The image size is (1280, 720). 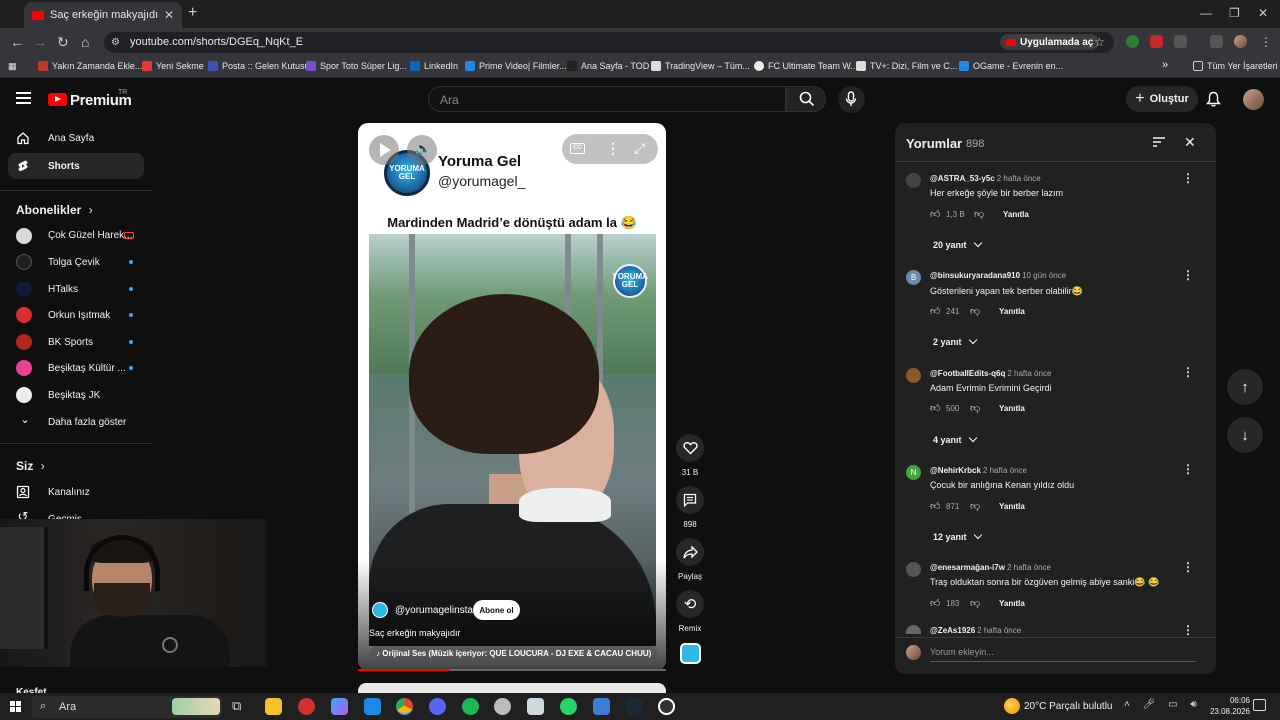 What do you see at coordinates (535, 706) in the screenshot?
I see `calculator-icon` at bounding box center [535, 706].